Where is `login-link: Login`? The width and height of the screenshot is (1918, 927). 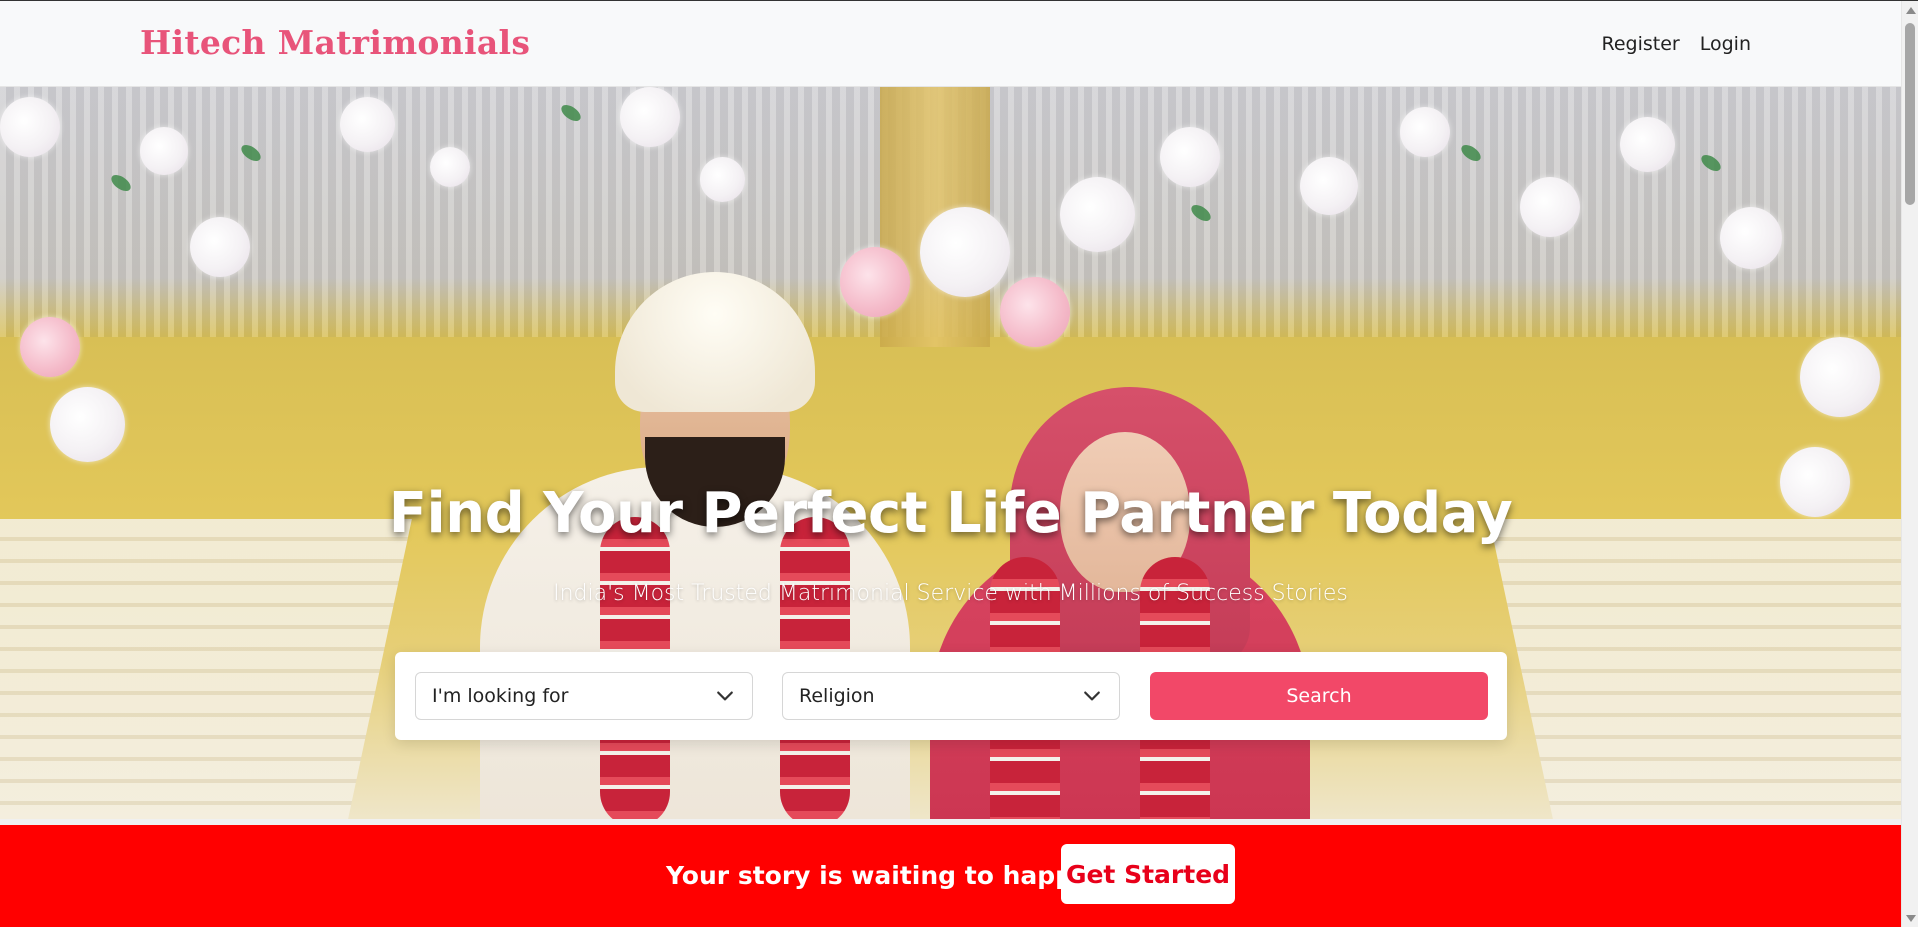
login-link: Login is located at coordinates (1725, 44).